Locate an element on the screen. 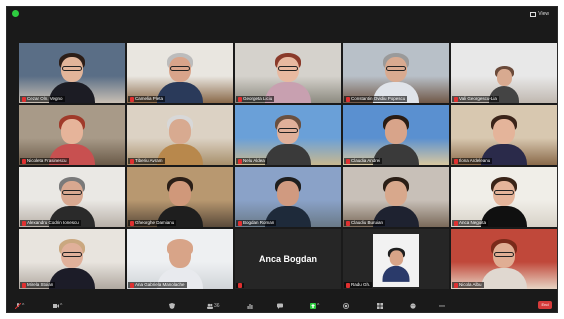  participants-button: 36 is located at coordinates (213, 305).